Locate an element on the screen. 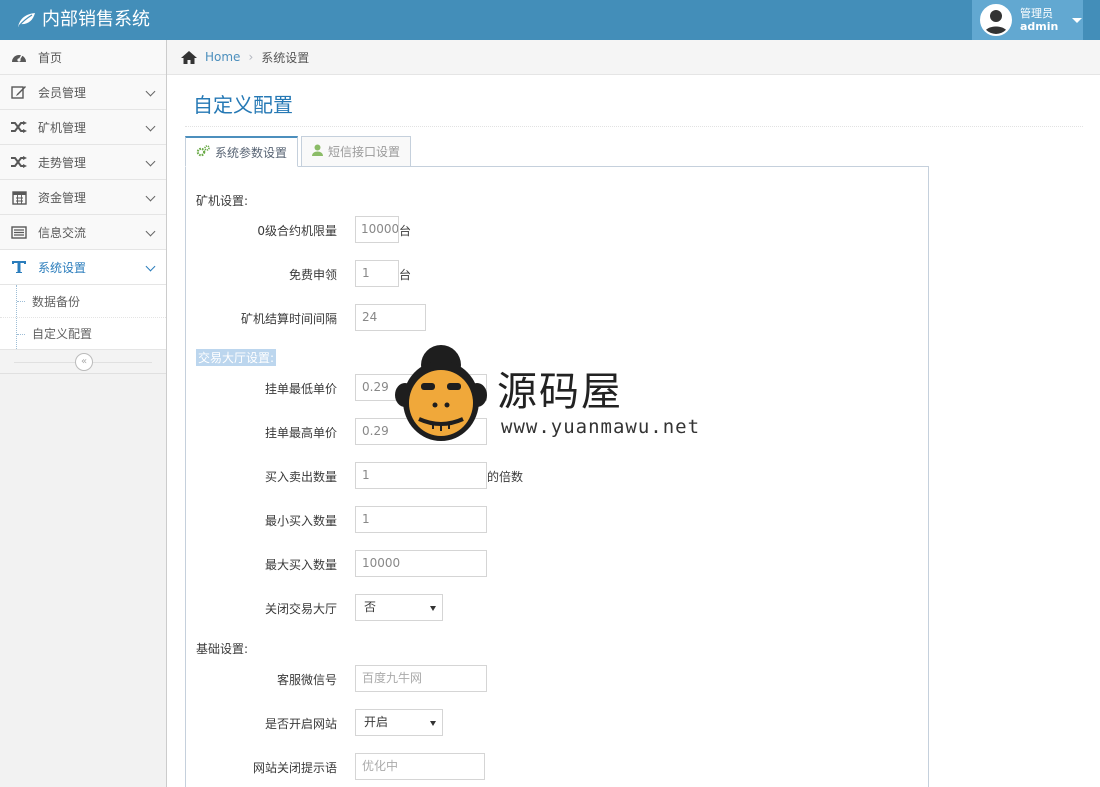  sidebar-item-members: 会员管理 is located at coordinates (83, 92).